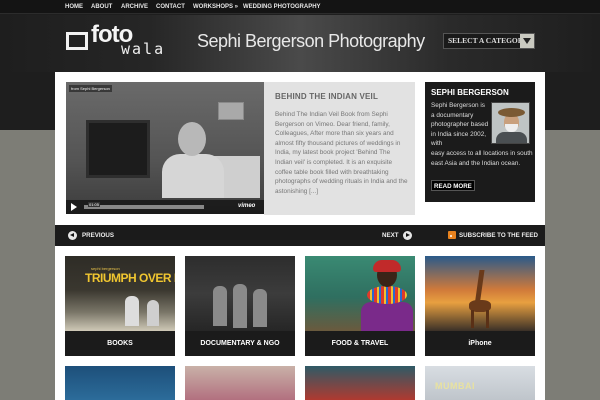  I want to click on nav-contact: CONTACT, so click(170, 7).